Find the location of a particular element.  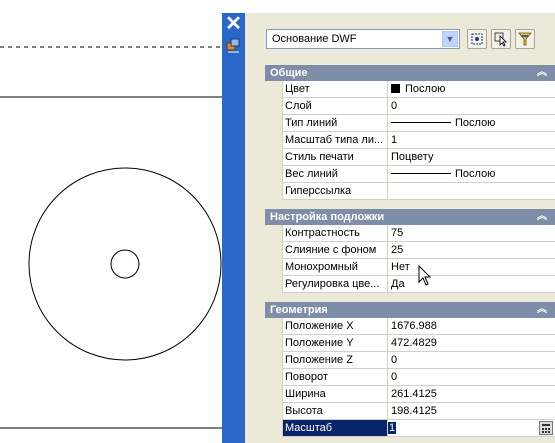

property-row-scale: Масштаб 1 is located at coordinates (410, 428).